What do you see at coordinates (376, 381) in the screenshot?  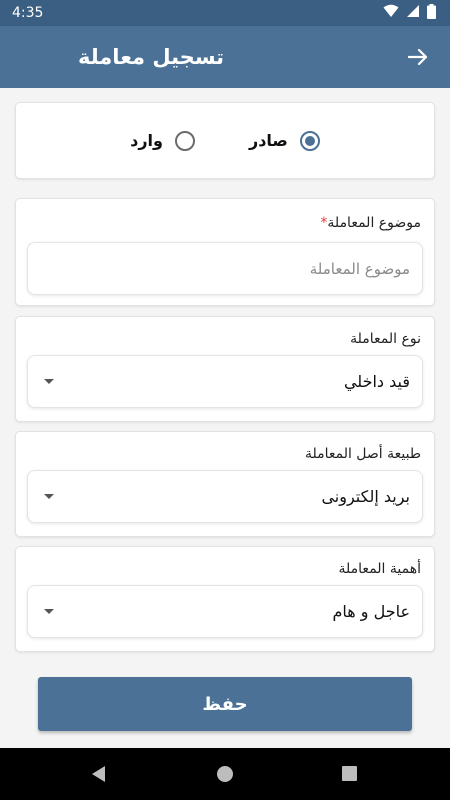 I see `type-value: قيد داخلي` at bounding box center [376, 381].